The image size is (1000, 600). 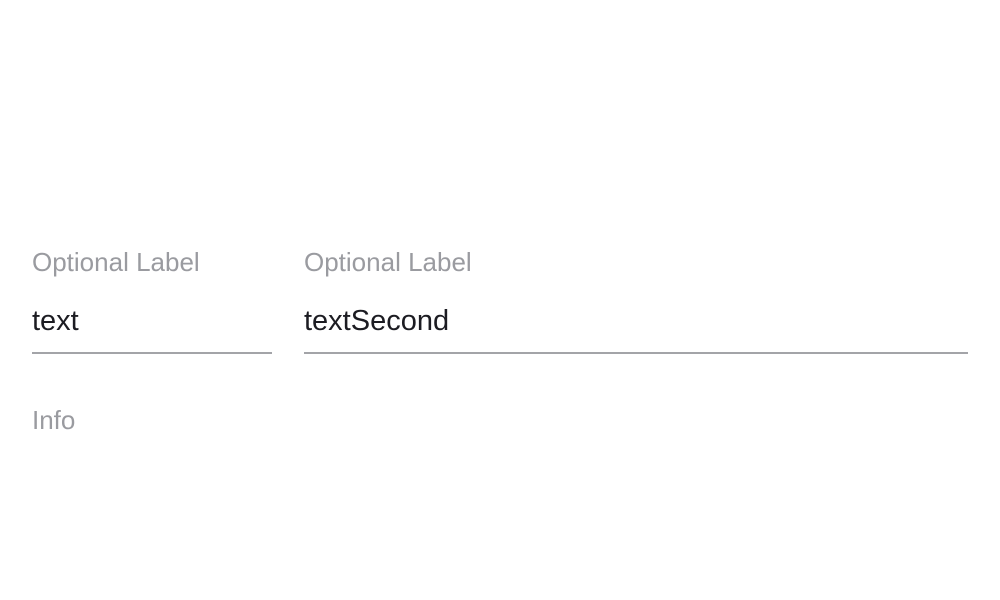 I want to click on info-text: Info, so click(x=54, y=420).